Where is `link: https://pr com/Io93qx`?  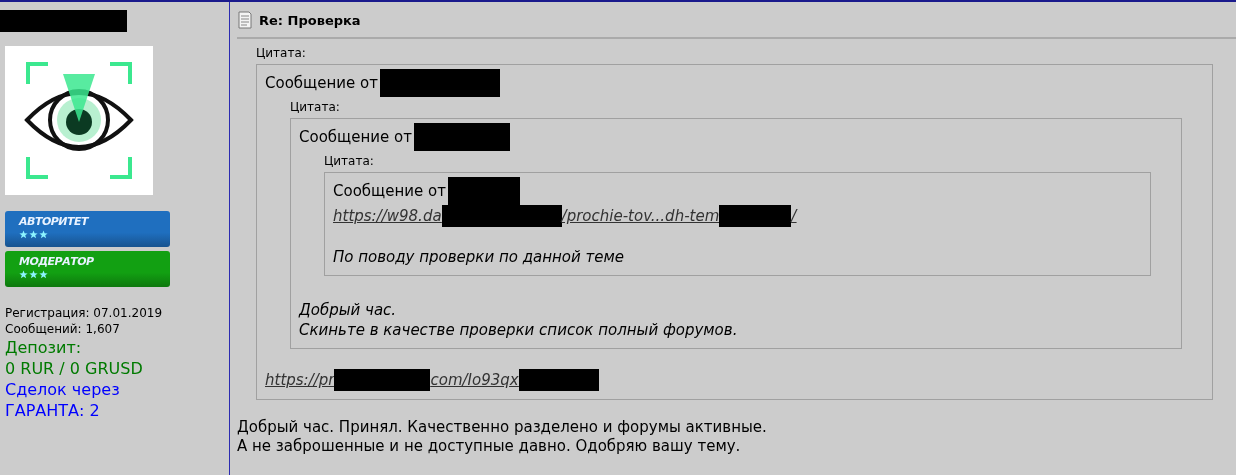 link: https://pr com/Io93qx is located at coordinates (432, 380).